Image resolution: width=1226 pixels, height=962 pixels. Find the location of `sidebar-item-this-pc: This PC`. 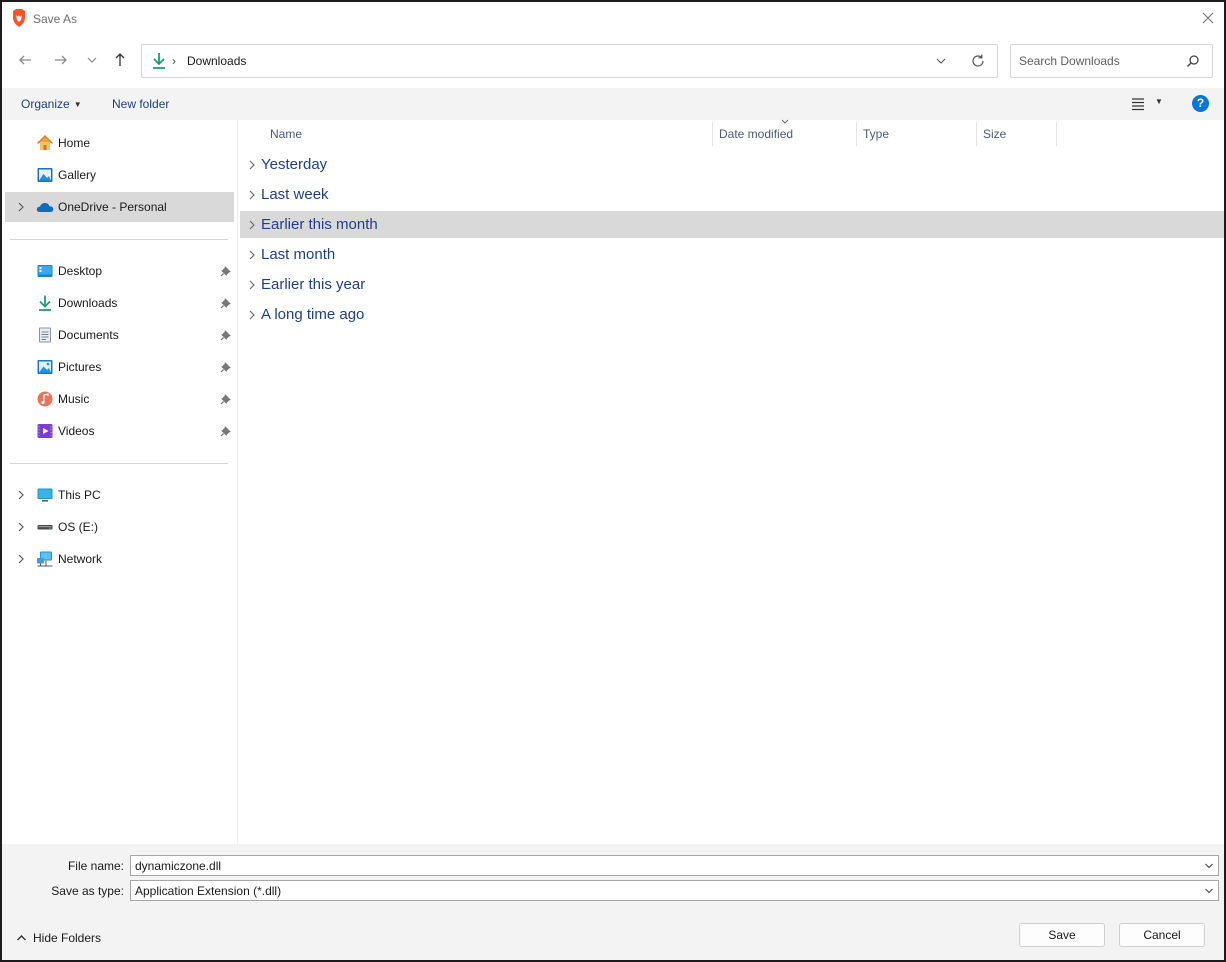

sidebar-item-this-pc: This PC is located at coordinates (119, 495).